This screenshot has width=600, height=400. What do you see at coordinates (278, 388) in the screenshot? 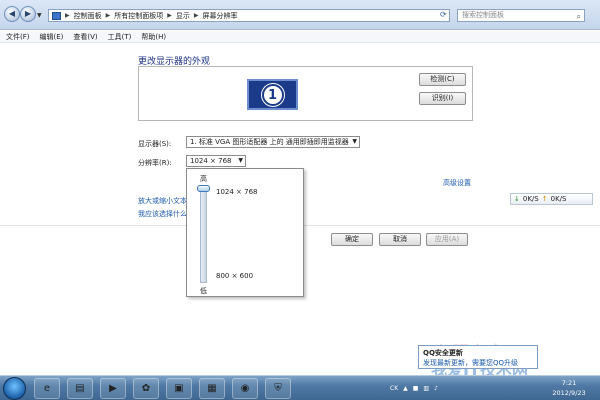
I see `shield-icon: ⛨` at bounding box center [278, 388].